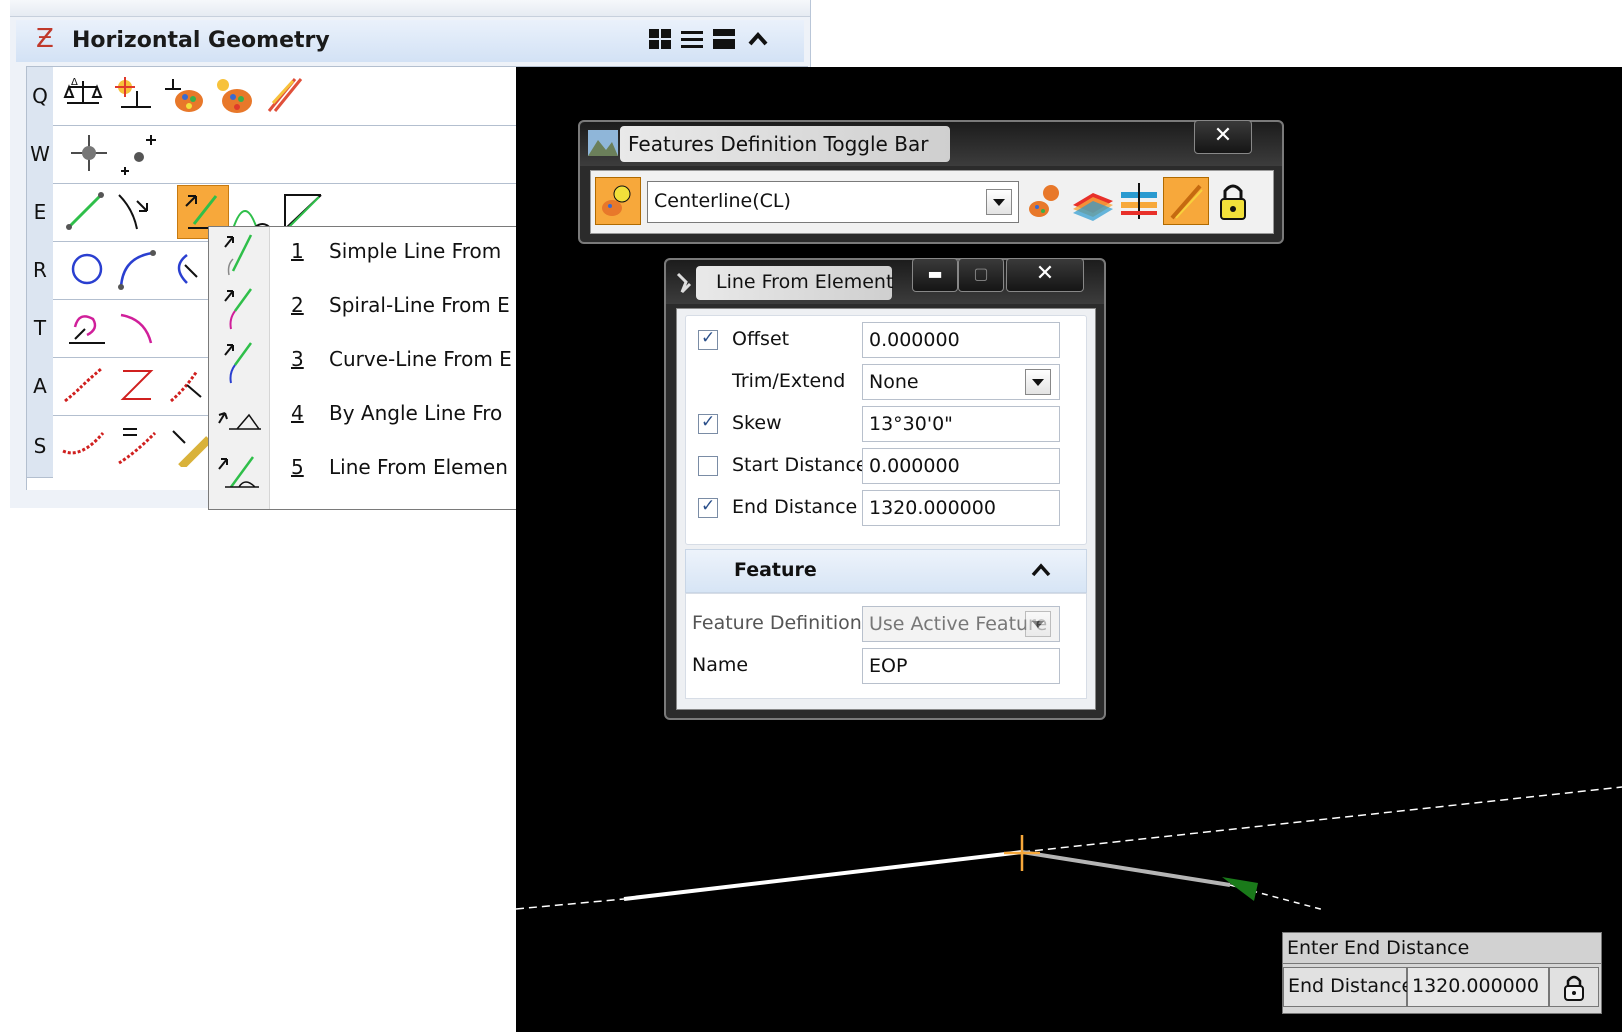 Image resolution: width=1622 pixels, height=1032 pixels. What do you see at coordinates (85, 211) in the screenshot?
I see `line-icon` at bounding box center [85, 211].